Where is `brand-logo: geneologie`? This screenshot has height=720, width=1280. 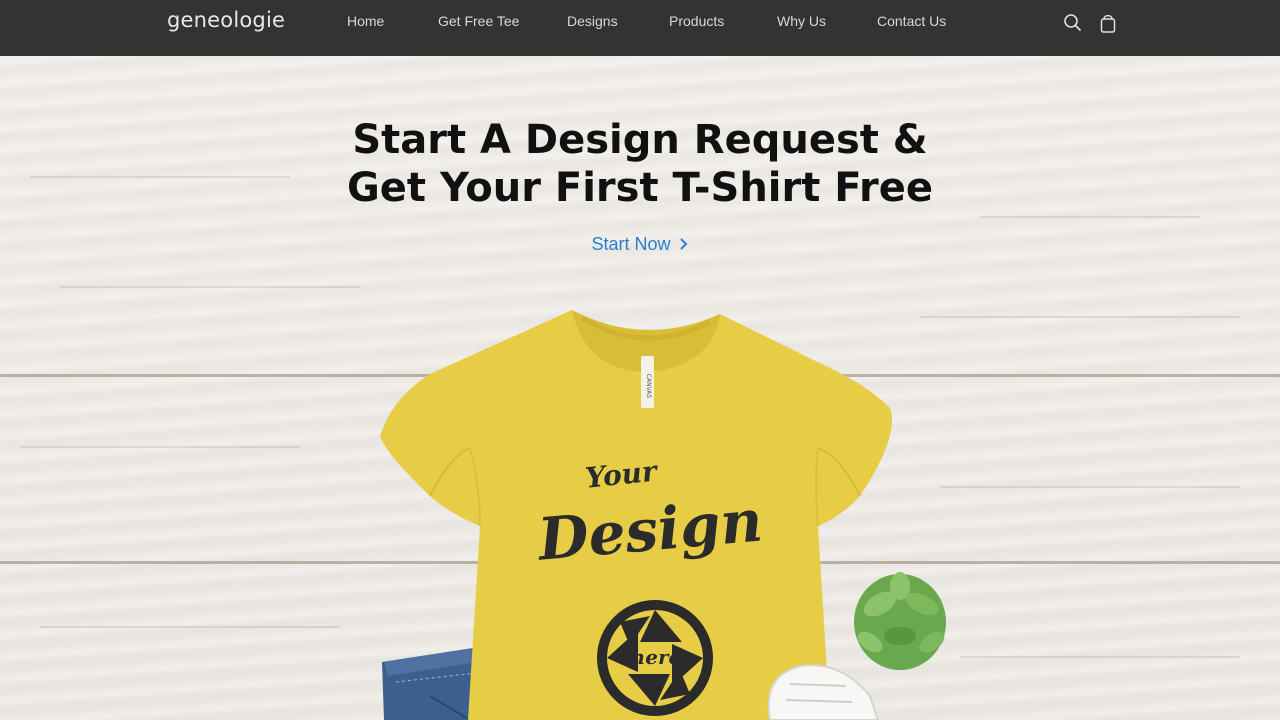
brand-logo: geneologie is located at coordinates (226, 20).